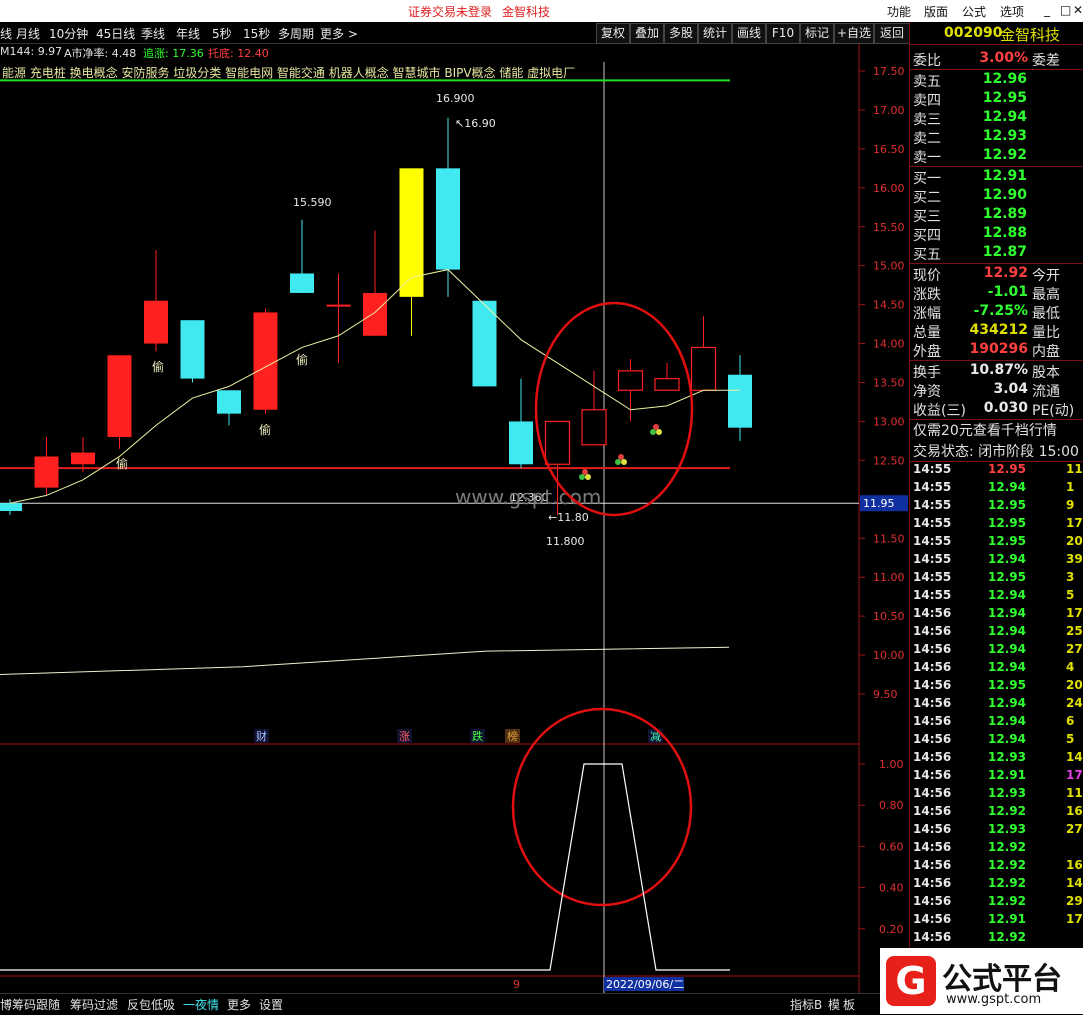  Describe the element at coordinates (271, 1004) in the screenshot. I see `tab-settings: 设置` at that location.